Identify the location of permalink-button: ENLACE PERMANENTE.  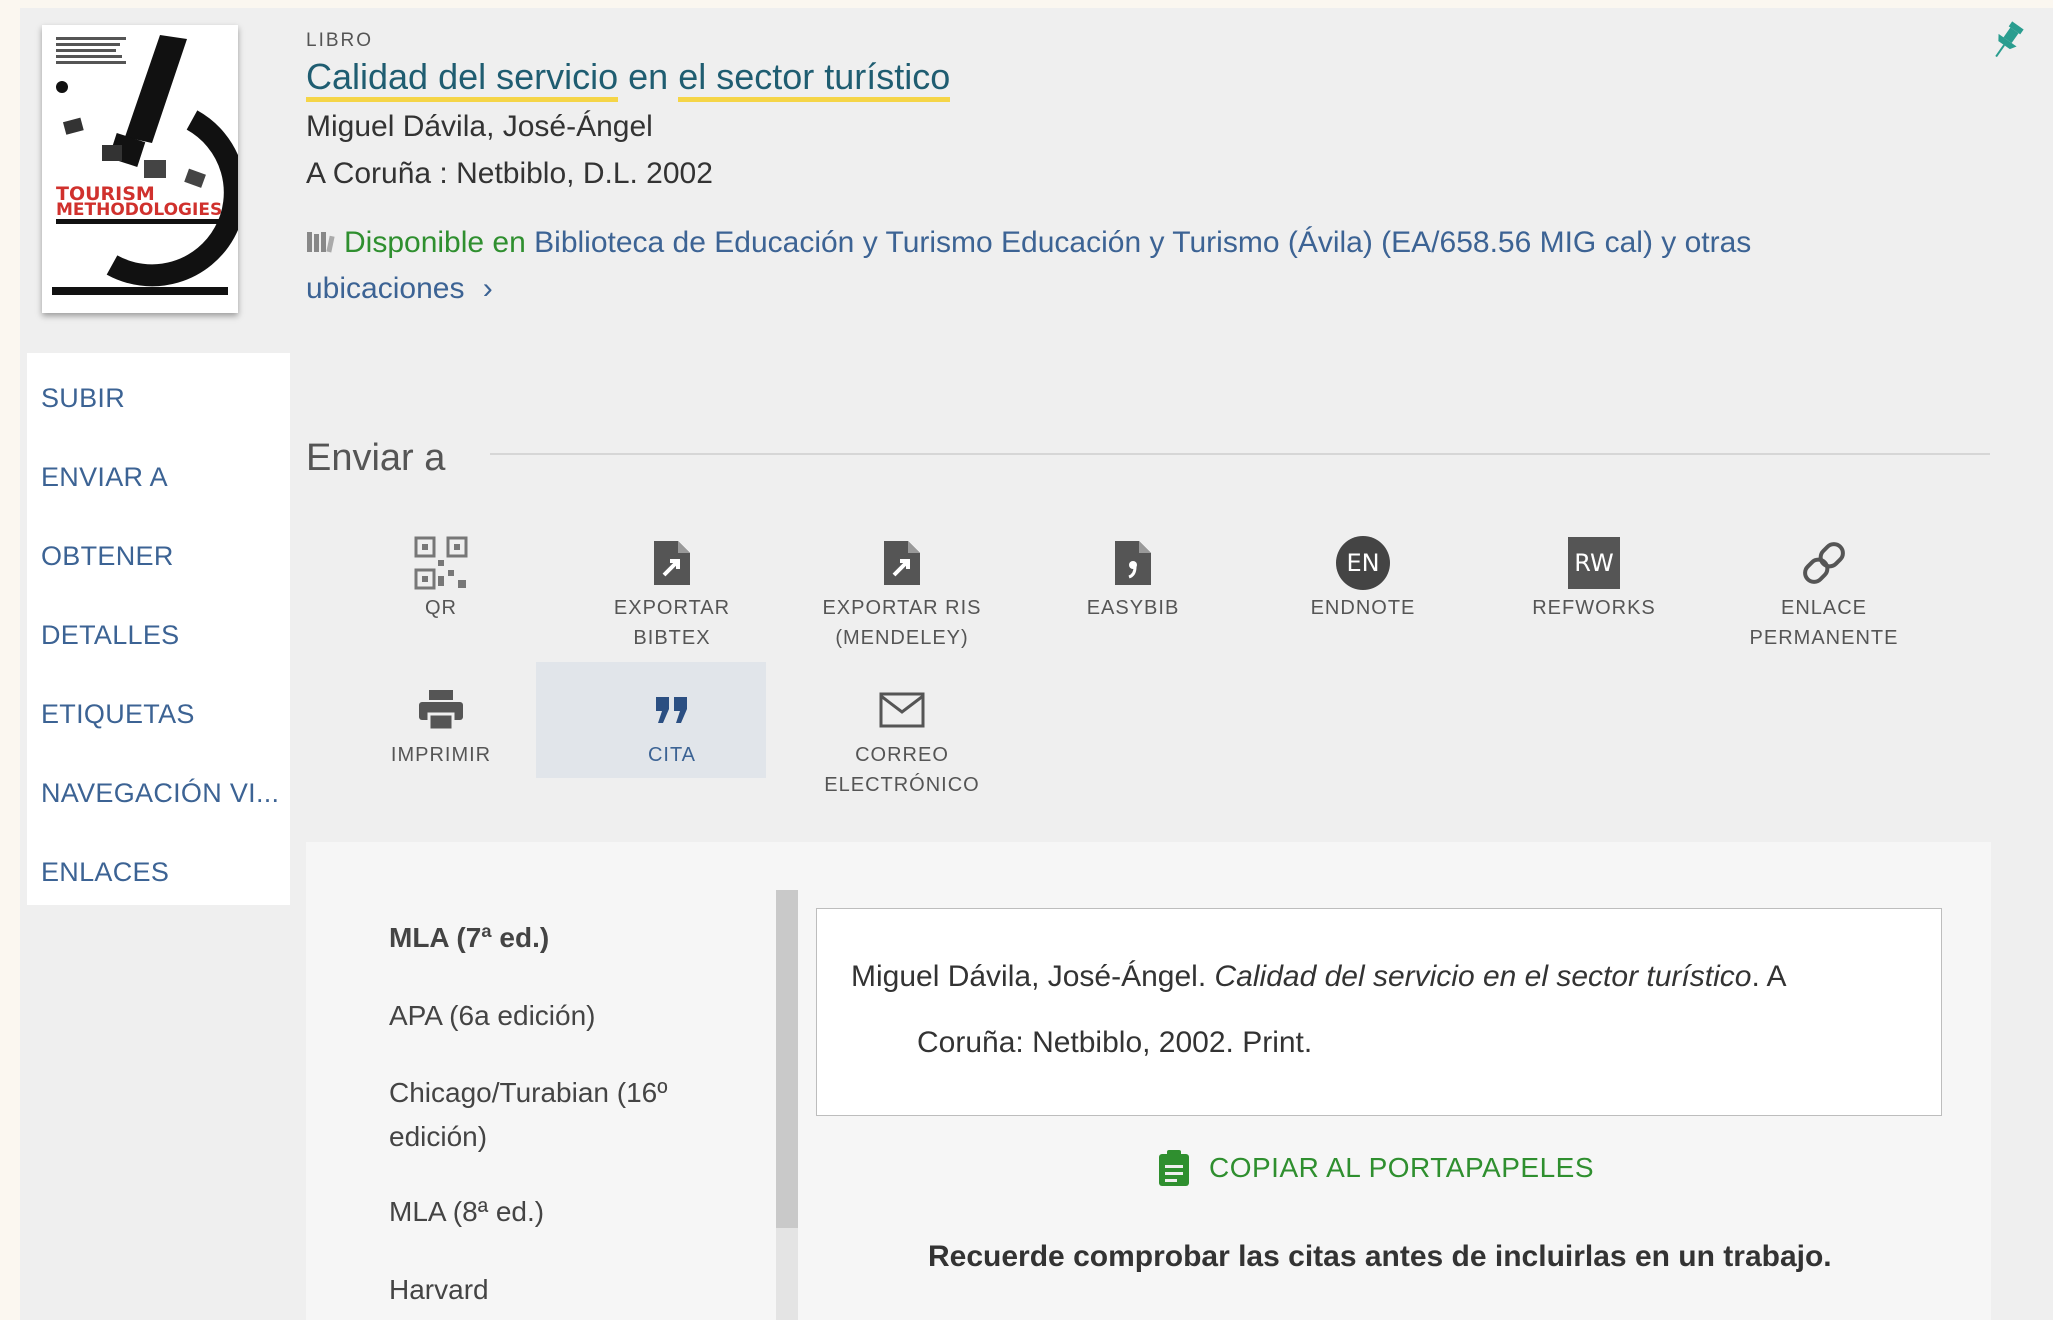
(1824, 594).